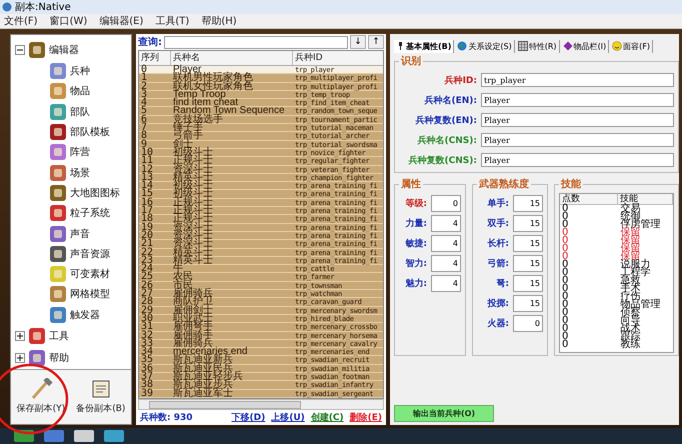 This screenshot has width=682, height=444. I want to click on table-cell-text: 2, so click(144, 86).